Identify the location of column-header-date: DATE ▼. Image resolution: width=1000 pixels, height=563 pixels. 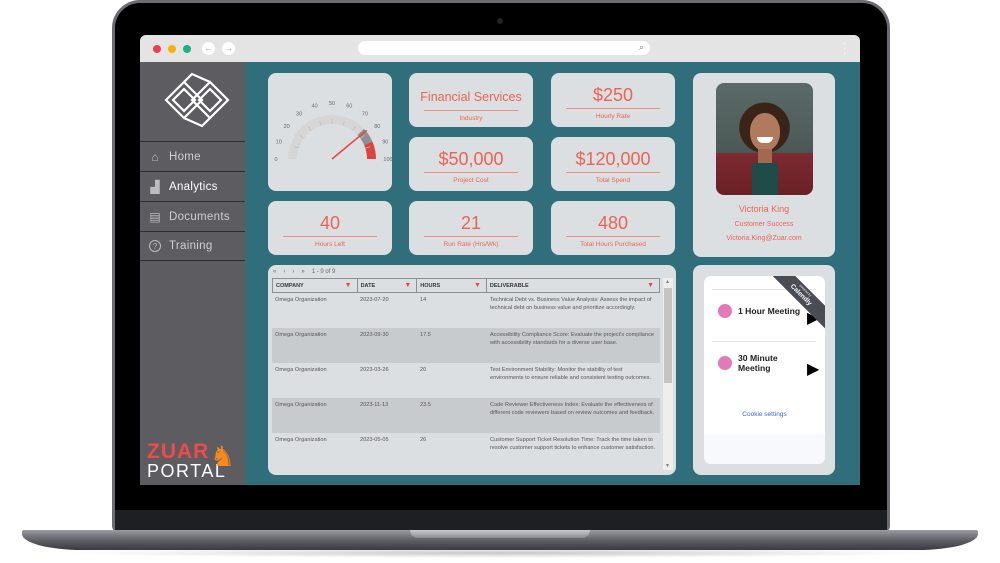
(388, 285).